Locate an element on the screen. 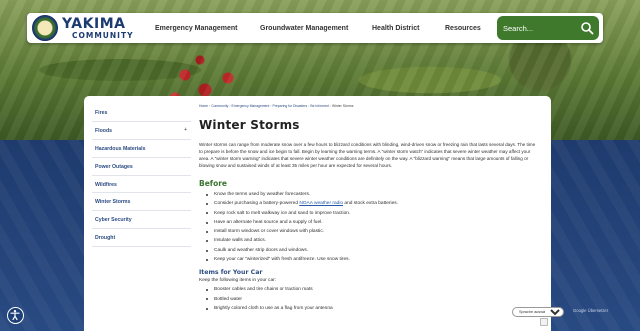  noaa-weather-radio-link: NOAA weather radio is located at coordinates (321, 203).